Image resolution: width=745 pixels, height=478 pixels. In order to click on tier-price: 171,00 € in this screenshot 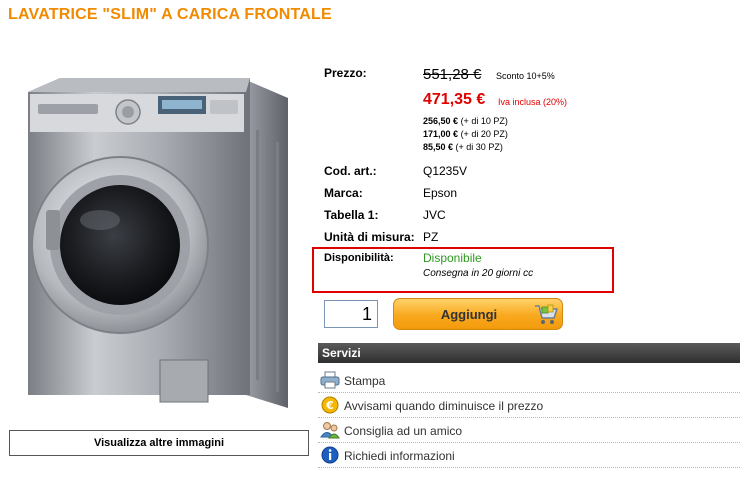, I will do `click(441, 134)`.